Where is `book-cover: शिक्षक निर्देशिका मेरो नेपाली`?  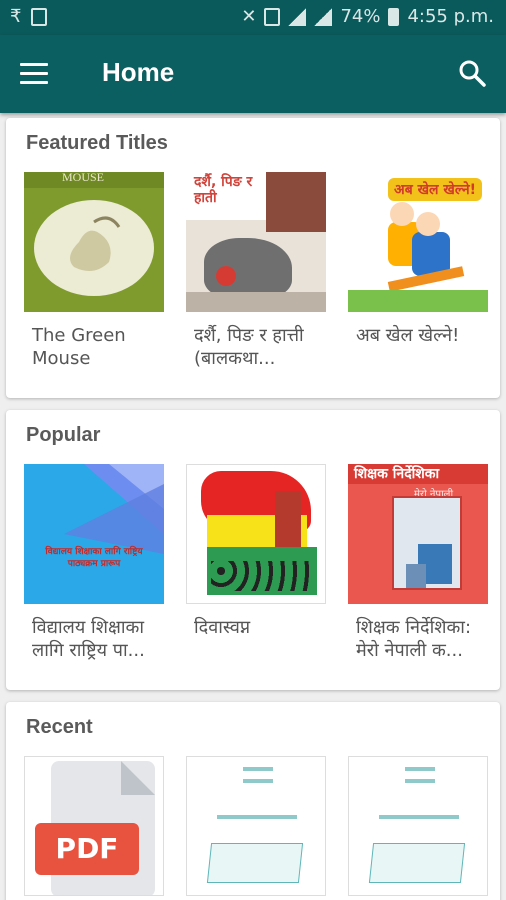 book-cover: शिक्षक निर्देशिका मेरो नेपाली is located at coordinates (418, 534).